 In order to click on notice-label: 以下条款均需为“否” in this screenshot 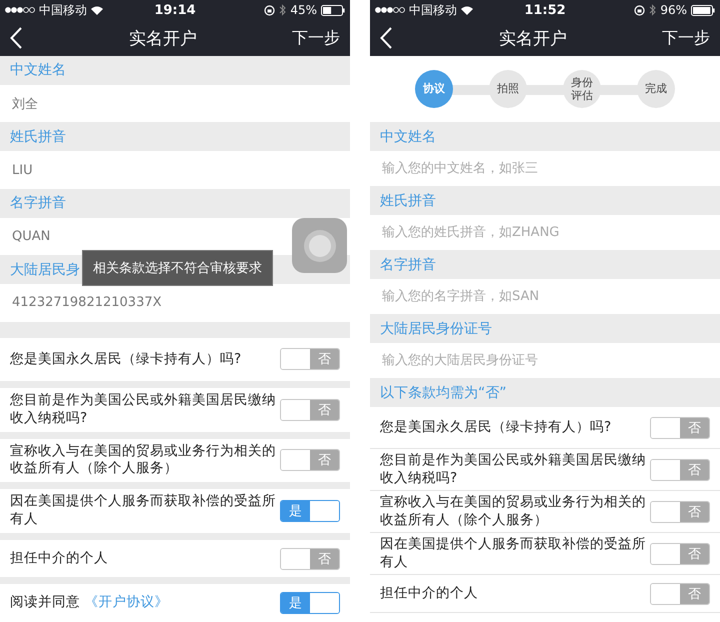, I will do `click(443, 393)`.